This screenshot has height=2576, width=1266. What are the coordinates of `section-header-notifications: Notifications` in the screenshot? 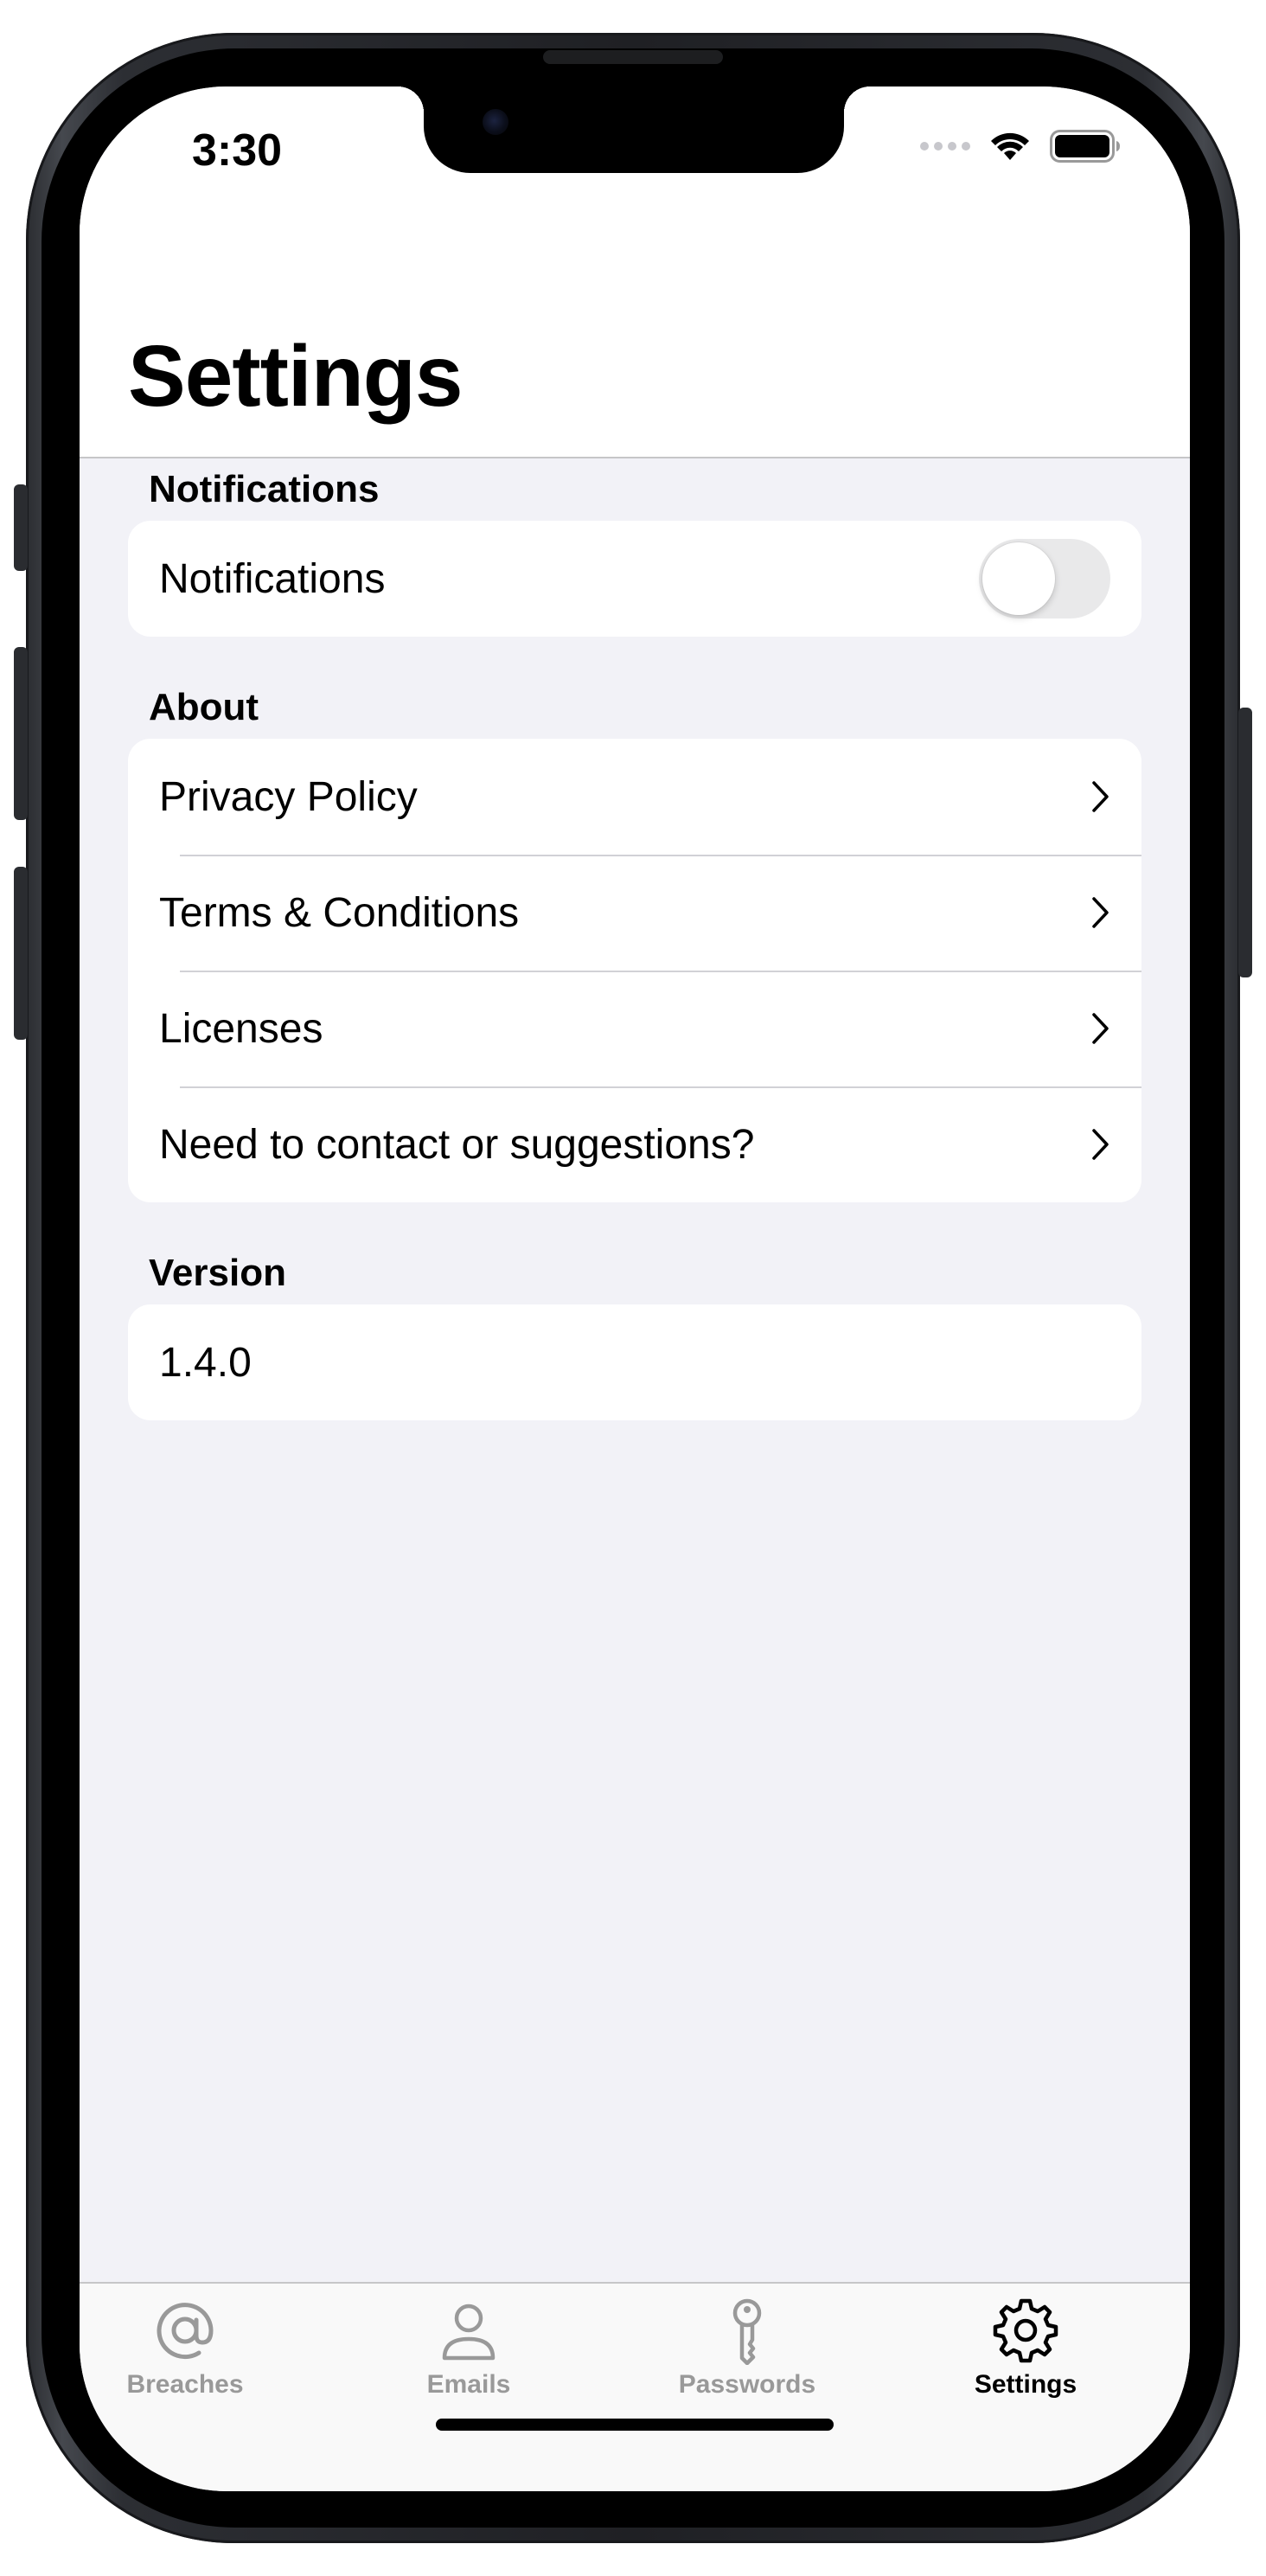 It's located at (264, 489).